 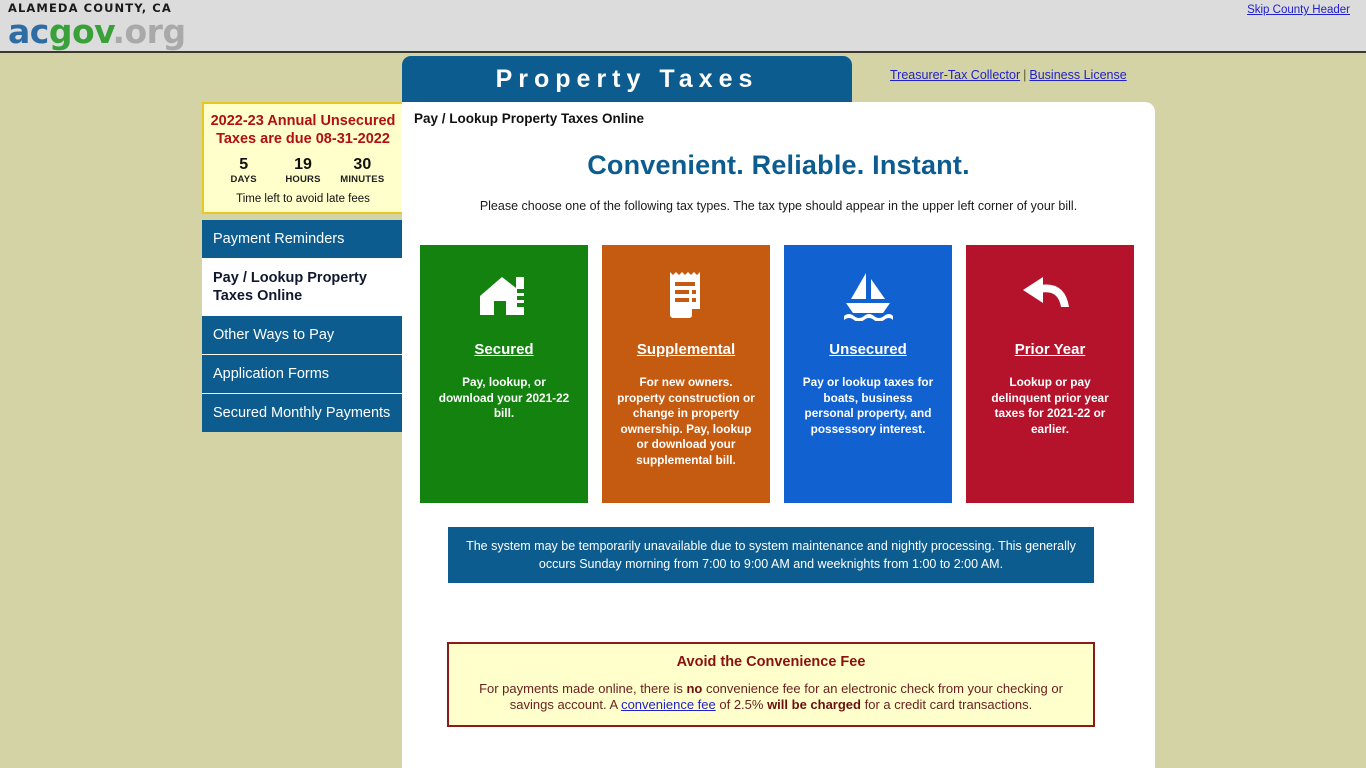 I want to click on card-supplemental-title: Supplemental, so click(x=686, y=350).